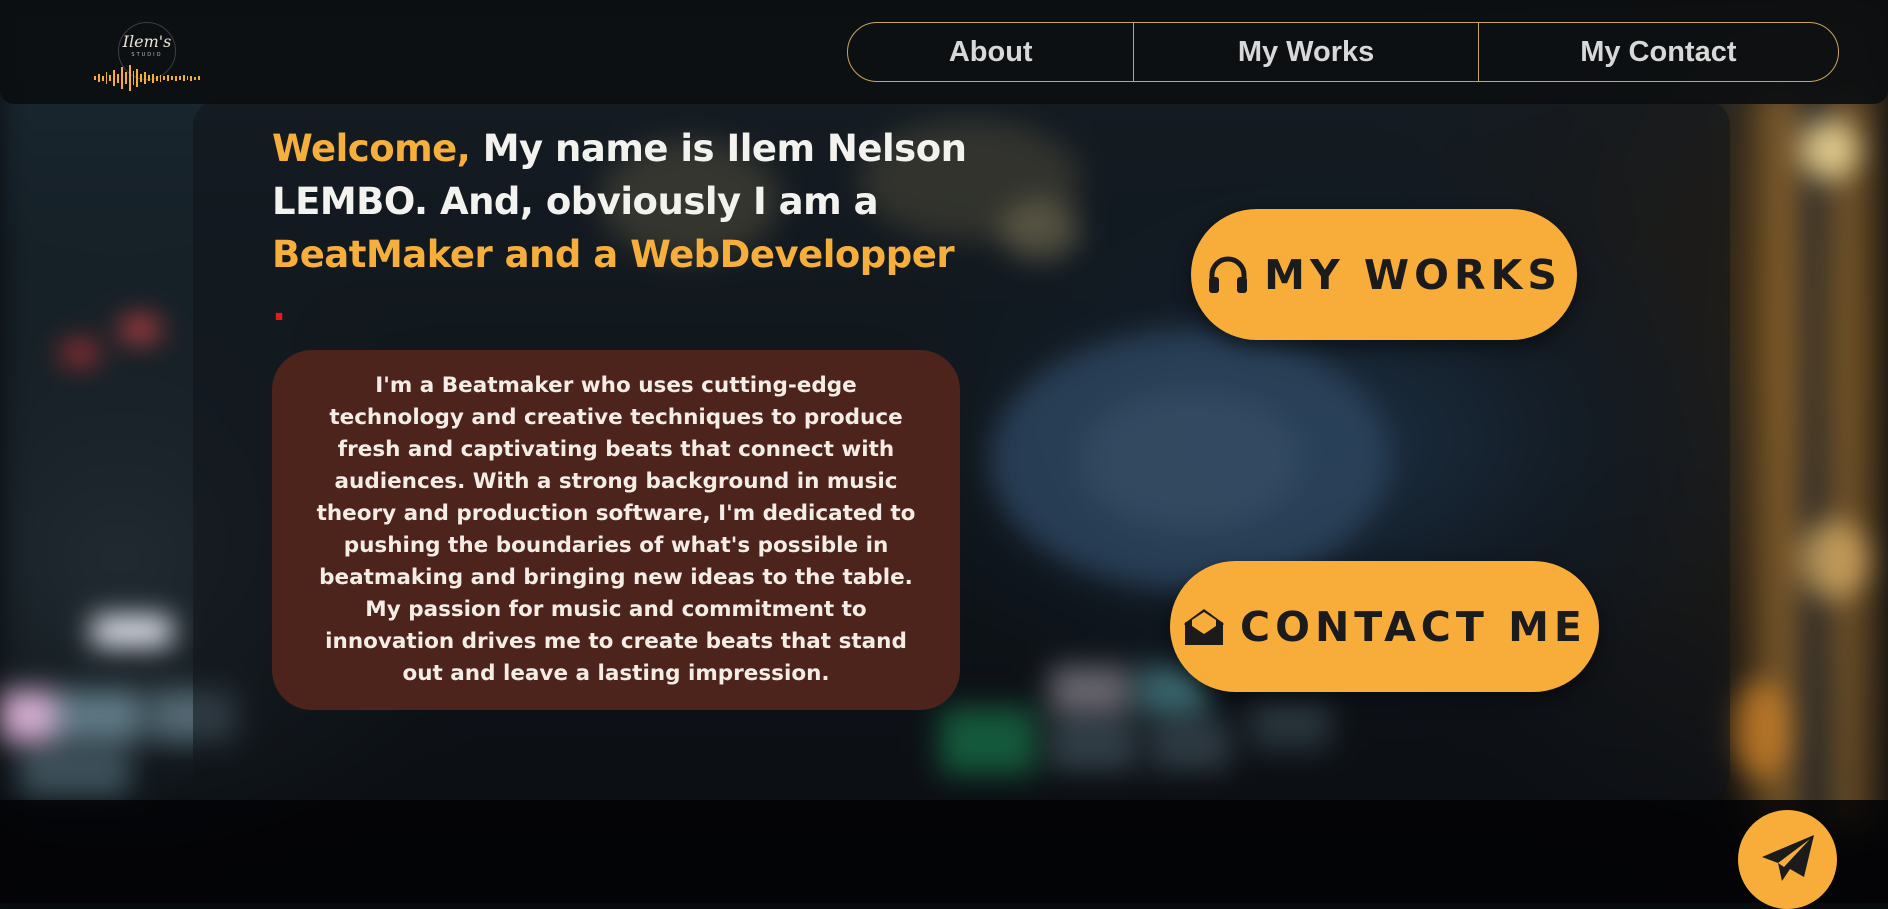  What do you see at coordinates (1413, 626) in the screenshot?
I see `contact-me-label: CONTACT ME` at bounding box center [1413, 626].